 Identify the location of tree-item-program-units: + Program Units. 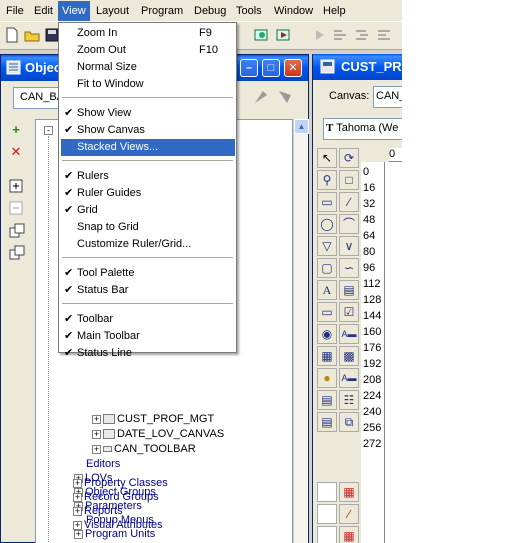
(114, 534).